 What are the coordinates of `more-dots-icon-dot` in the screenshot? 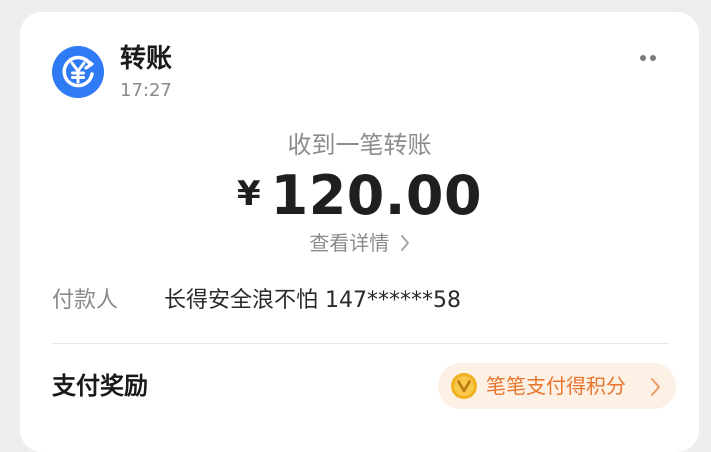 It's located at (653, 58).